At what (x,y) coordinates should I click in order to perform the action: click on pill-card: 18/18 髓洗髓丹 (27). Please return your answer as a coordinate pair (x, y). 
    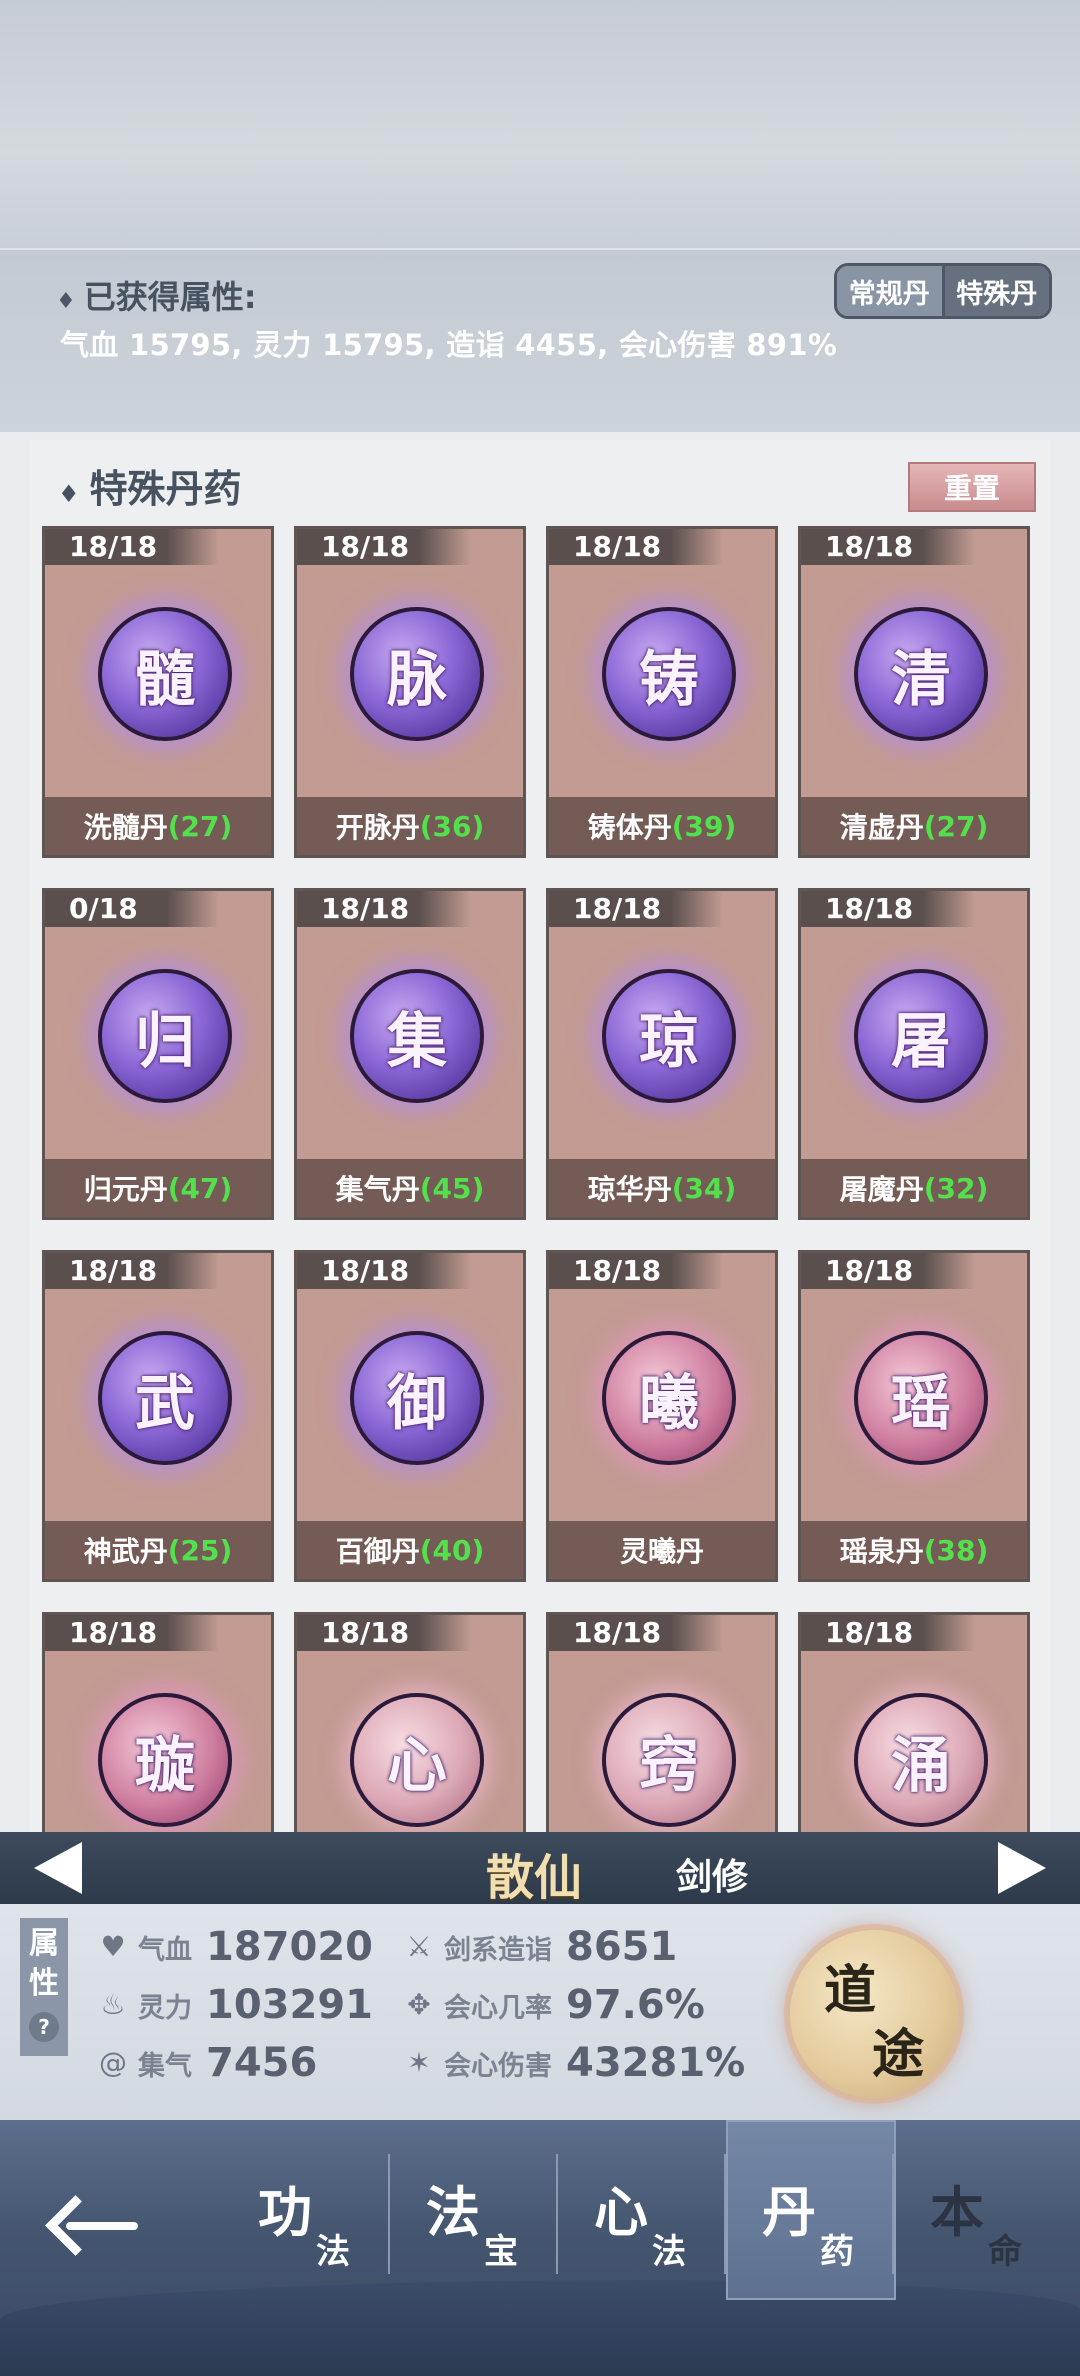
    Looking at the image, I should click on (158, 692).